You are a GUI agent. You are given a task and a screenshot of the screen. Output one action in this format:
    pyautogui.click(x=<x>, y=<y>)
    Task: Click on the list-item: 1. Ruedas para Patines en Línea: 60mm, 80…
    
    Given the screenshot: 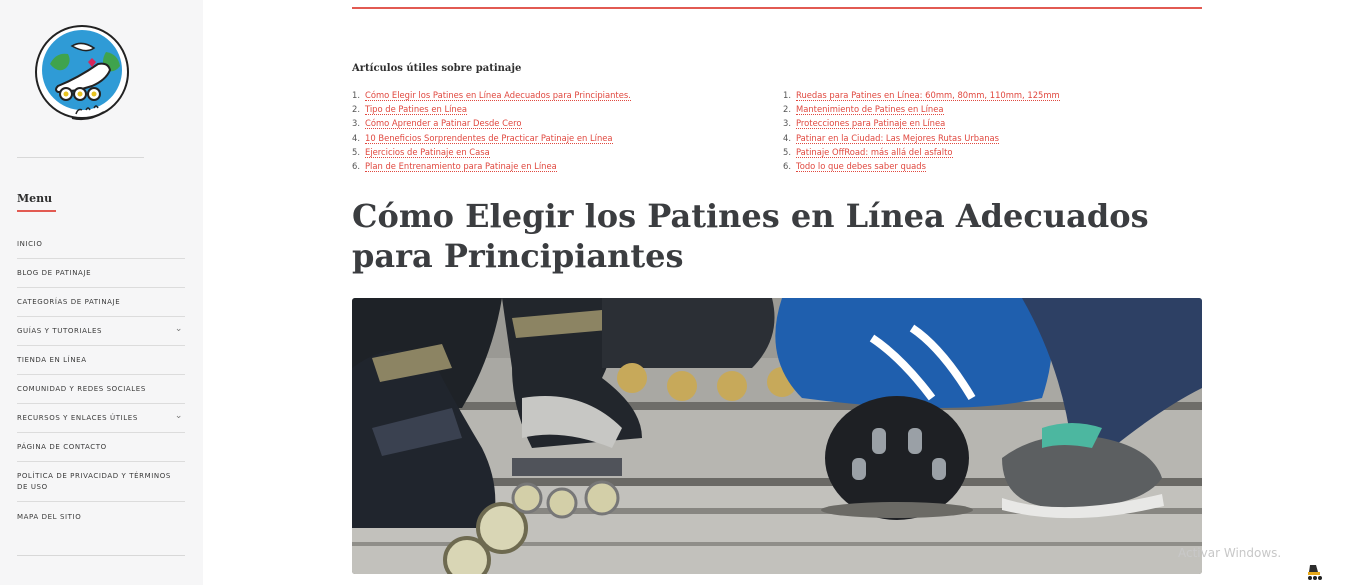 What is the action you would take?
    pyautogui.click(x=921, y=95)
    